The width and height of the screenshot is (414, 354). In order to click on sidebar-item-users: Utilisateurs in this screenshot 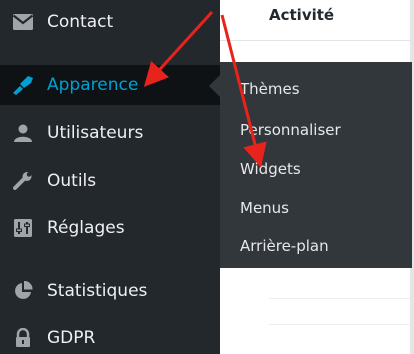, I will do `click(110, 133)`.